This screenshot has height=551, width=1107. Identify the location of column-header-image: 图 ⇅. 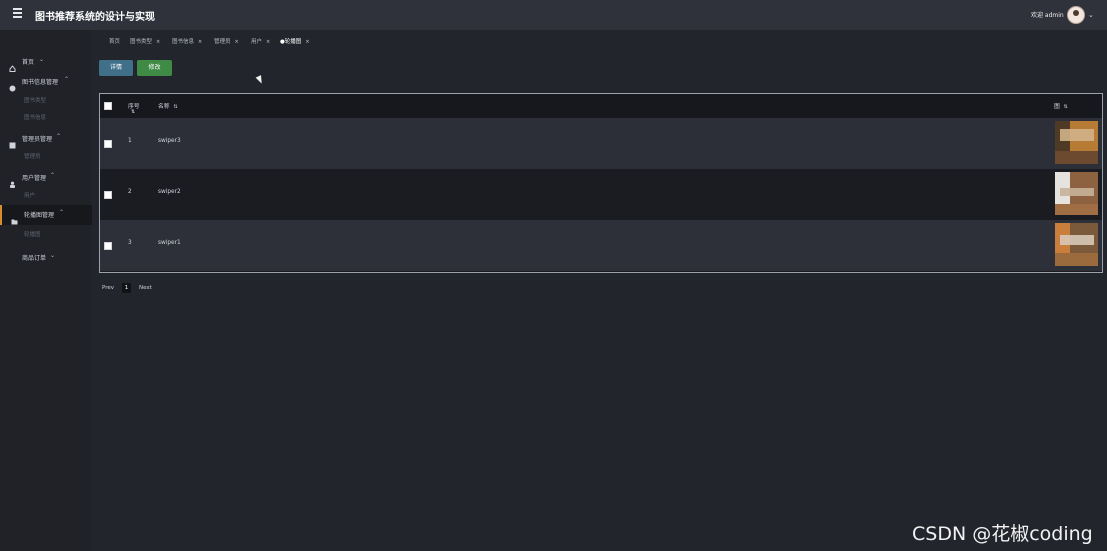
(1061, 105).